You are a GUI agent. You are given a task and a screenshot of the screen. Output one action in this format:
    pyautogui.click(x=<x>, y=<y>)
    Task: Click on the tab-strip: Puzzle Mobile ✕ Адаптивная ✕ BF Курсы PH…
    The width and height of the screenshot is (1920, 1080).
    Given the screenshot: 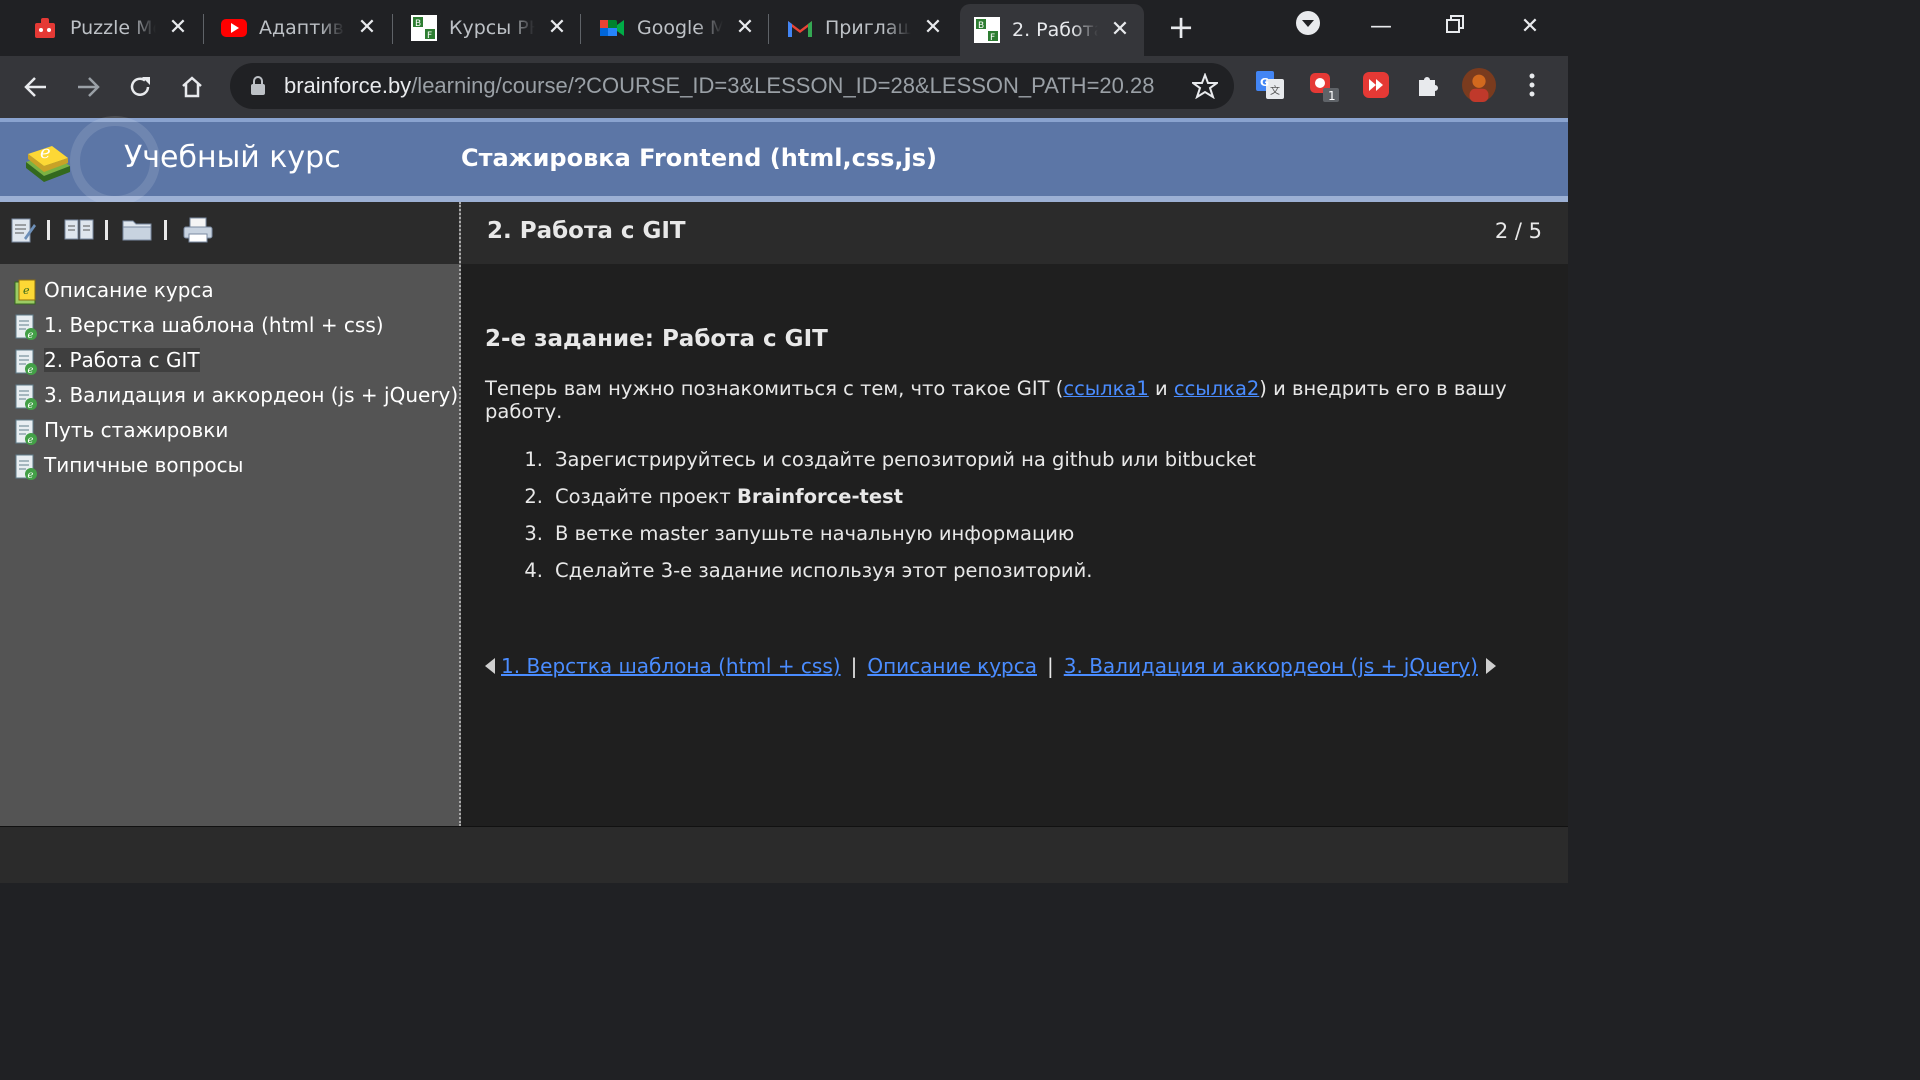 What is the action you would take?
    pyautogui.click(x=784, y=28)
    